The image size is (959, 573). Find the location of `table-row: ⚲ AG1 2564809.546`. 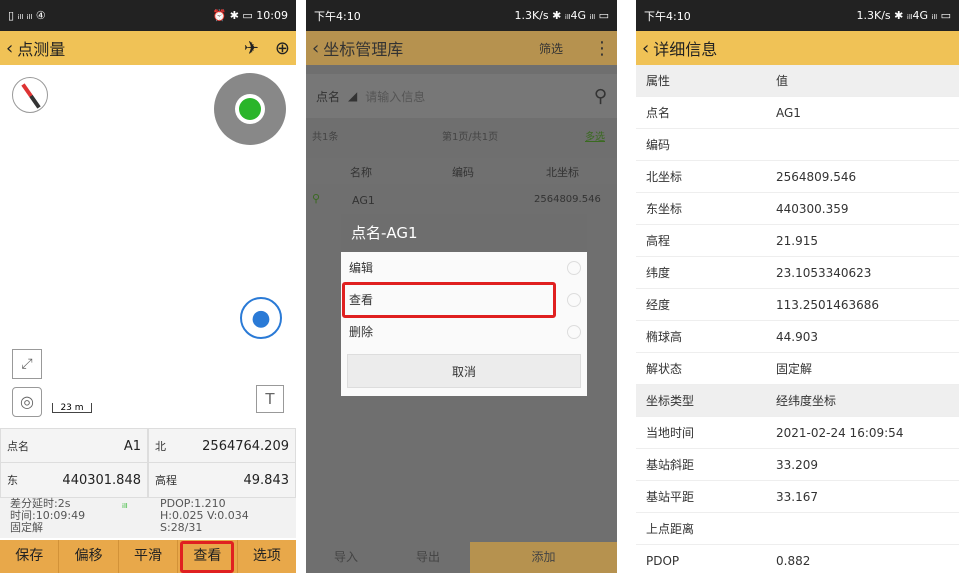

table-row: ⚲ AG1 2564809.546 is located at coordinates (461, 200).